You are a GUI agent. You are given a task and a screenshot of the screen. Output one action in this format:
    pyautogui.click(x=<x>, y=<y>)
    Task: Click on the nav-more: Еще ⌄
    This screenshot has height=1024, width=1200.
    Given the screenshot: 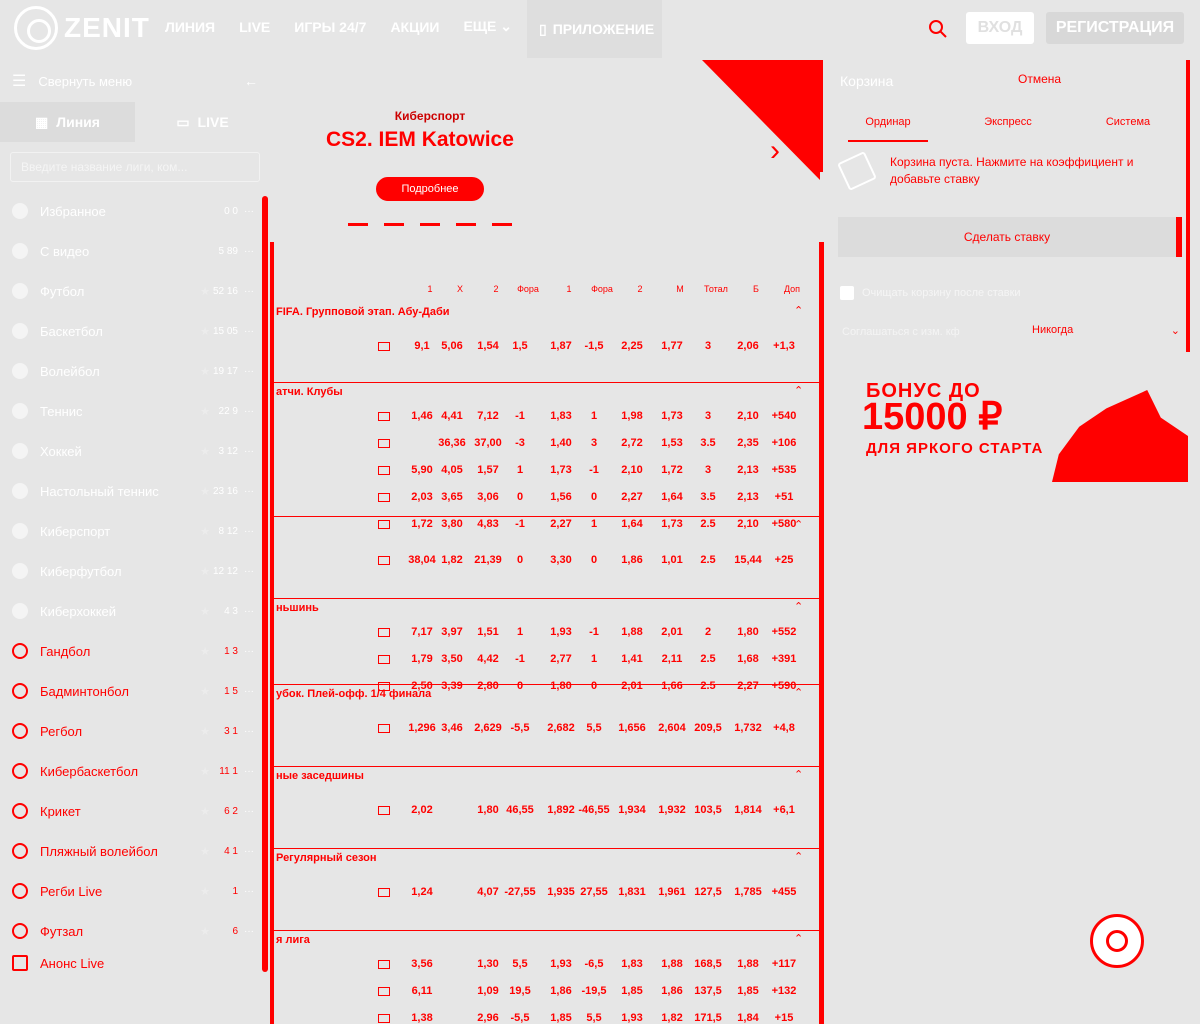 What is the action you would take?
    pyautogui.click(x=487, y=26)
    